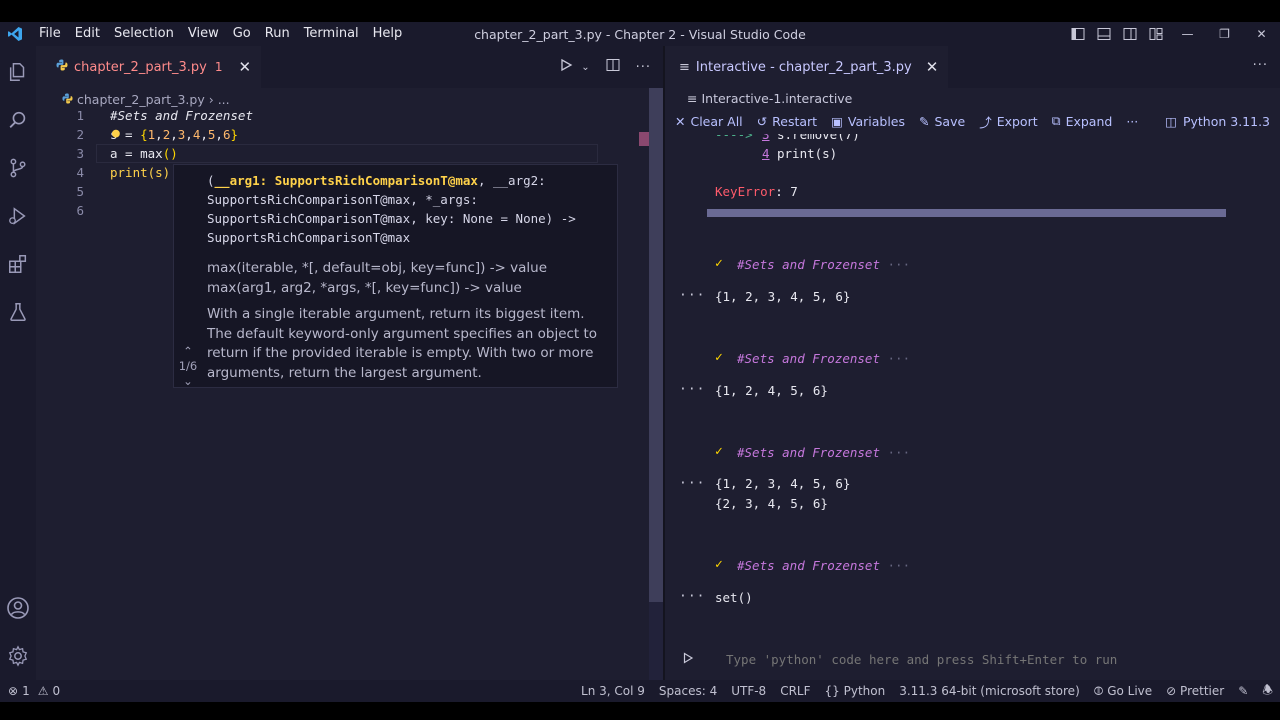 The width and height of the screenshot is (1280, 720). Describe the element at coordinates (18, 120) in the screenshot. I see `search-icon` at that location.